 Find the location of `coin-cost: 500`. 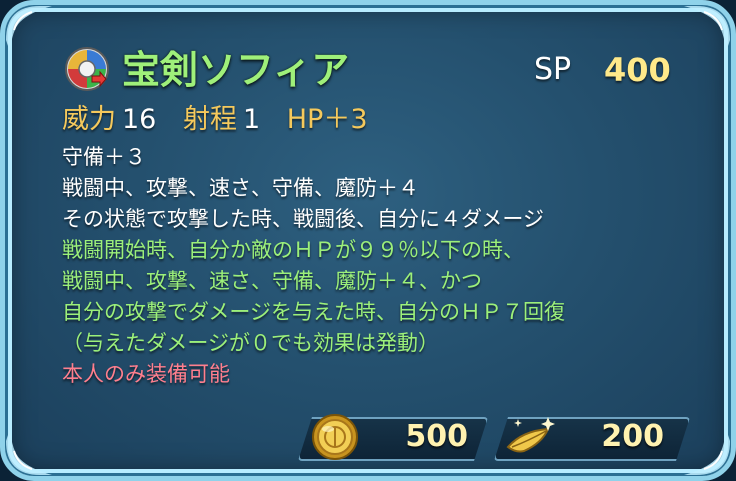

coin-cost: 500 is located at coordinates (398, 437).